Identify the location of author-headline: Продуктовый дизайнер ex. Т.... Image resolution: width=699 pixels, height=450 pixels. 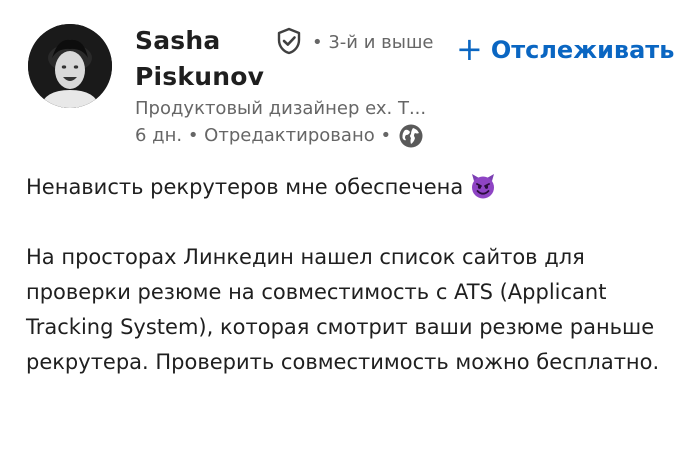
(281, 108).